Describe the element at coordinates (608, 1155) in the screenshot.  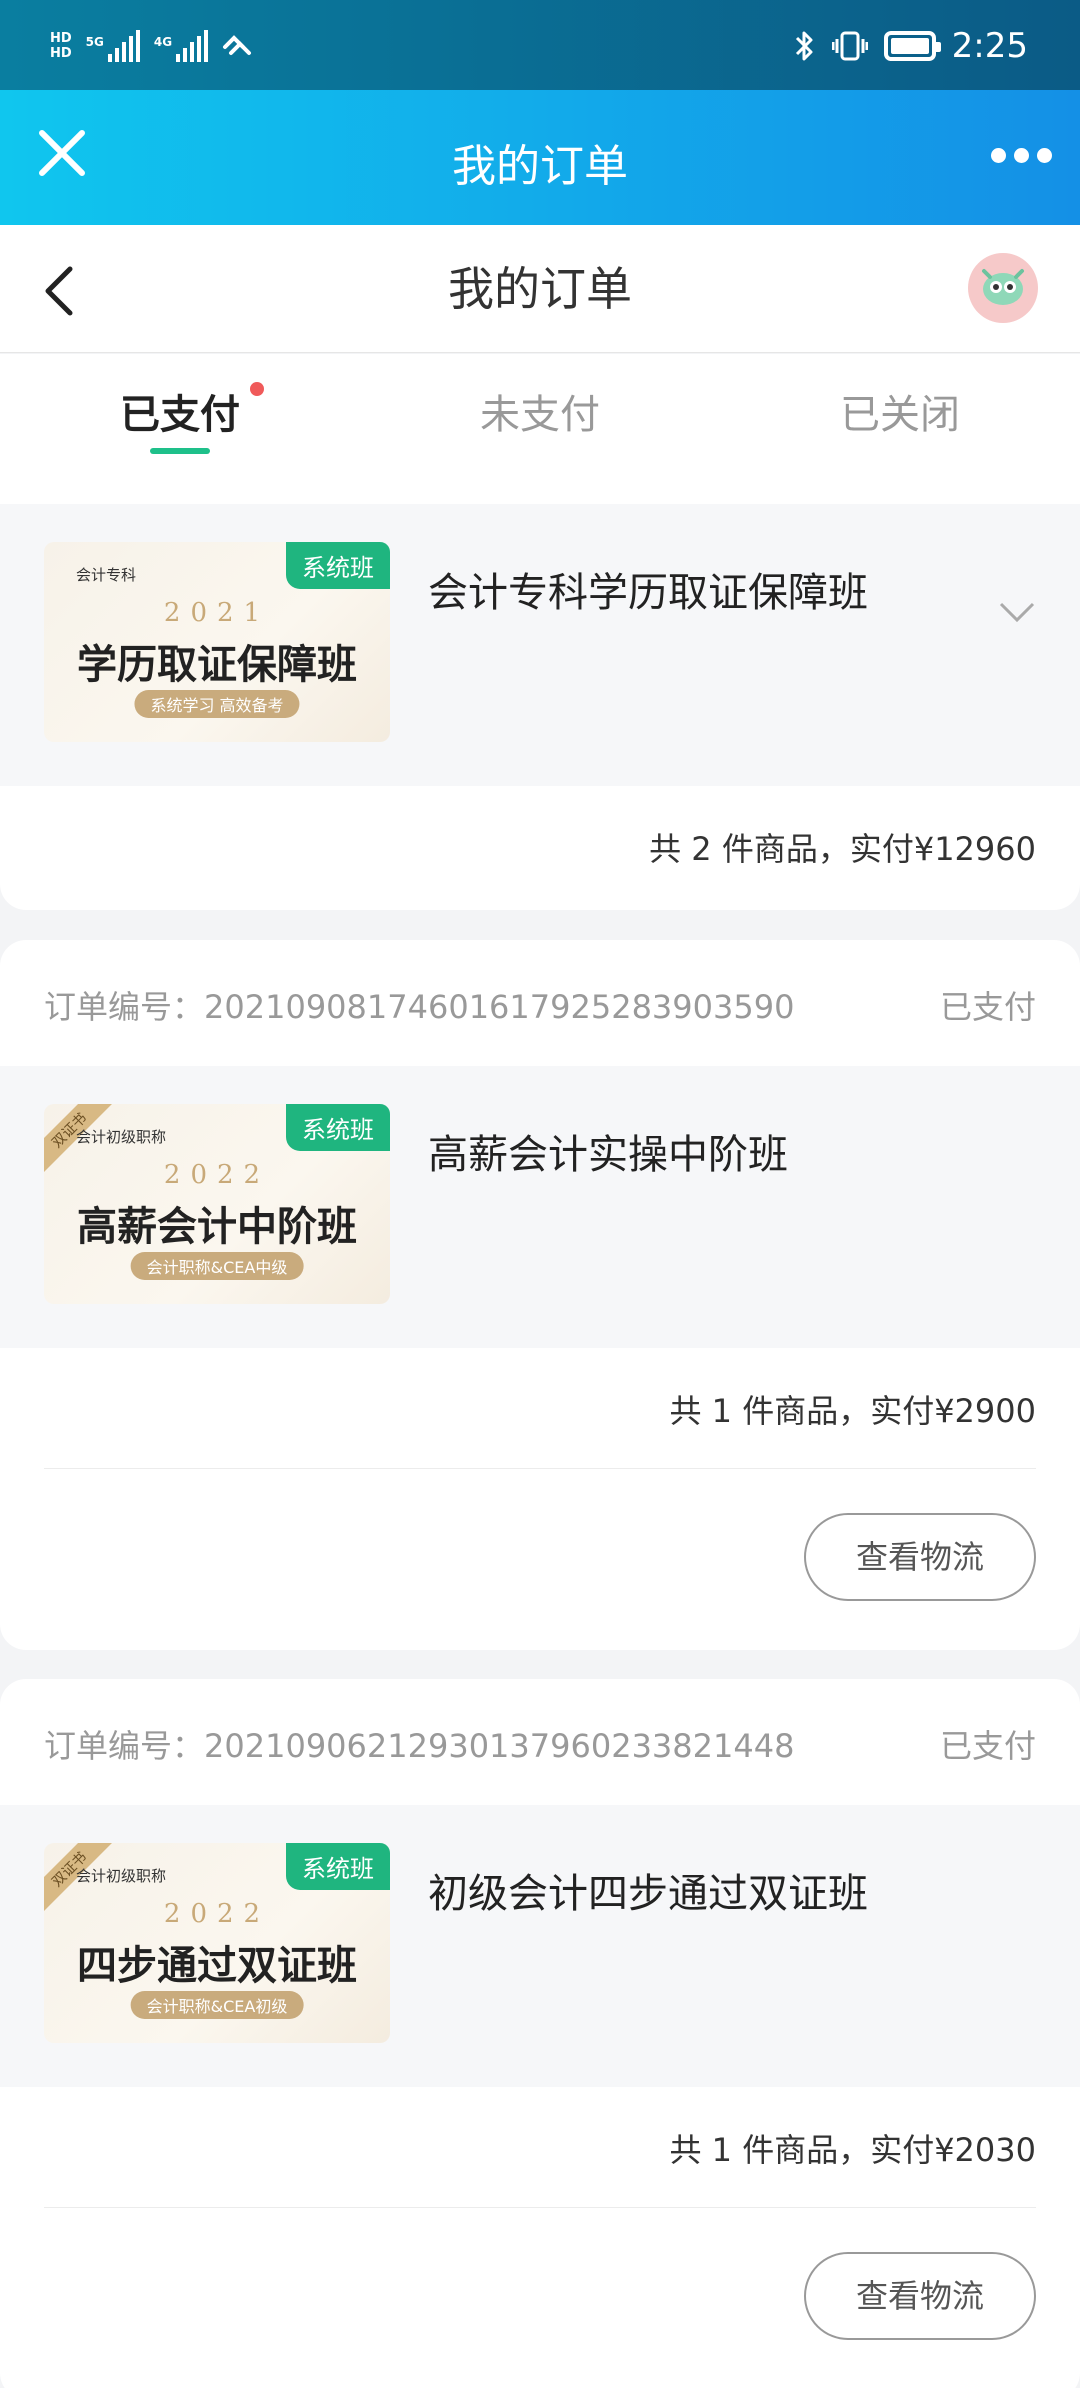
I see `product-name: 高薪会计实操中阶班` at that location.